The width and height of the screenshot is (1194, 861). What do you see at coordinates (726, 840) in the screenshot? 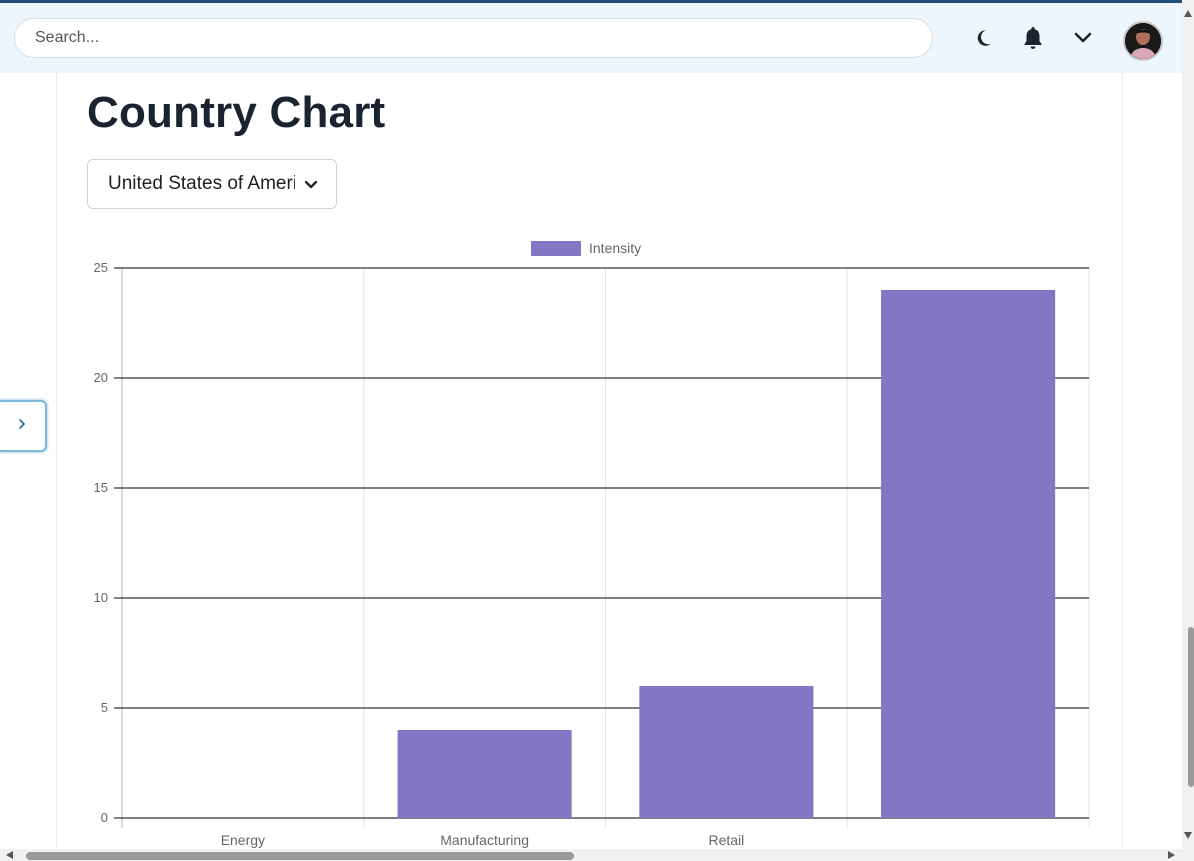
I see `x-tick-label: Retail` at bounding box center [726, 840].